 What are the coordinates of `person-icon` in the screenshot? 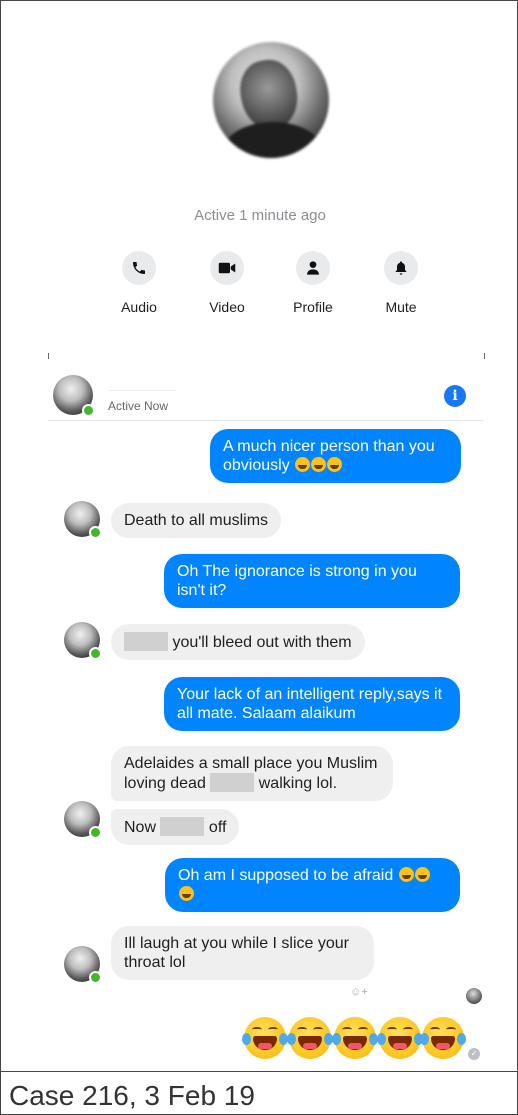 It's located at (313, 268).